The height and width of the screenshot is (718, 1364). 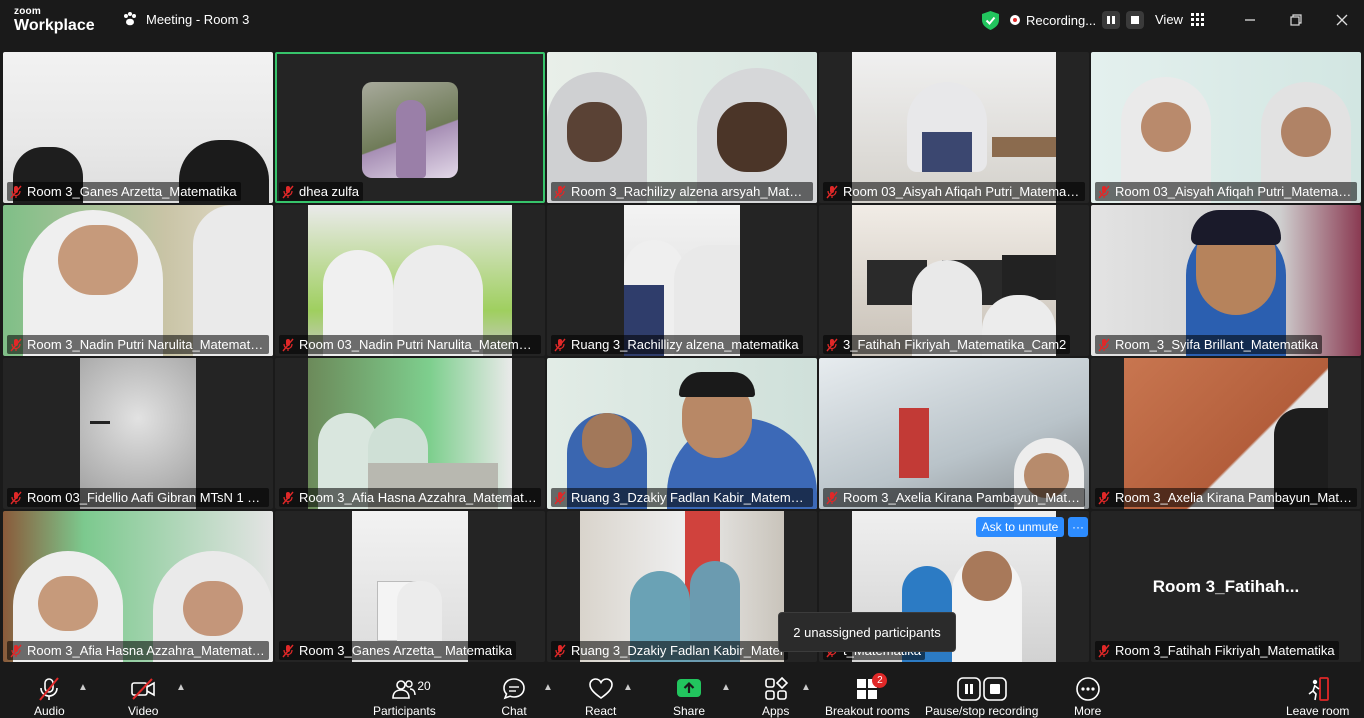 I want to click on leave-room-button: Leave room, so click(x=1317, y=697).